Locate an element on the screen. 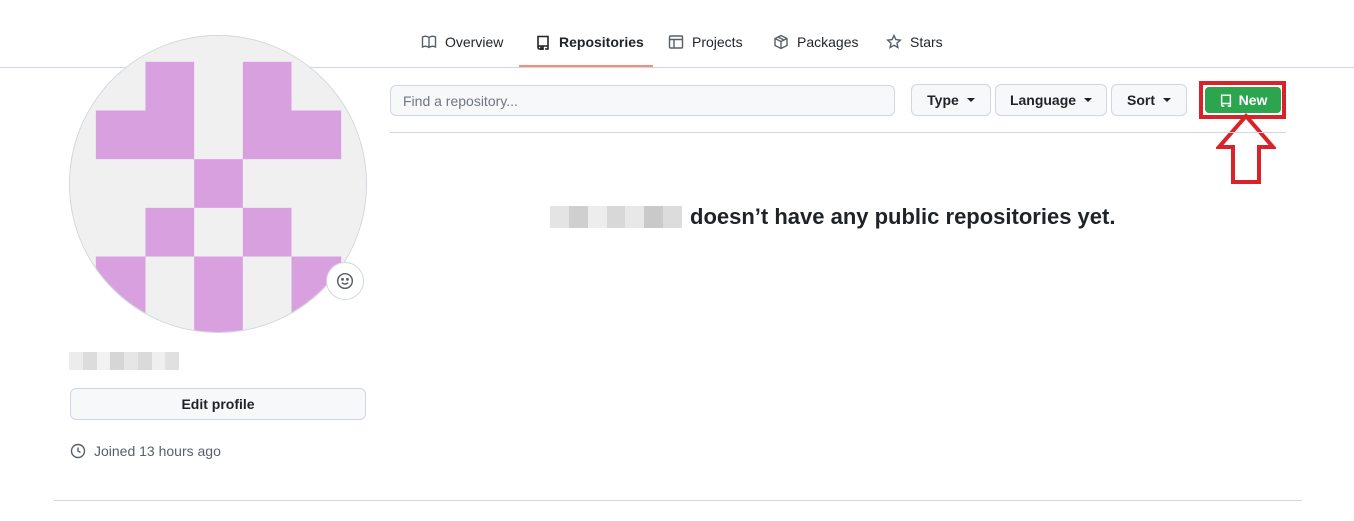 The width and height of the screenshot is (1354, 521). tab-packages: Packages is located at coordinates (815, 42).